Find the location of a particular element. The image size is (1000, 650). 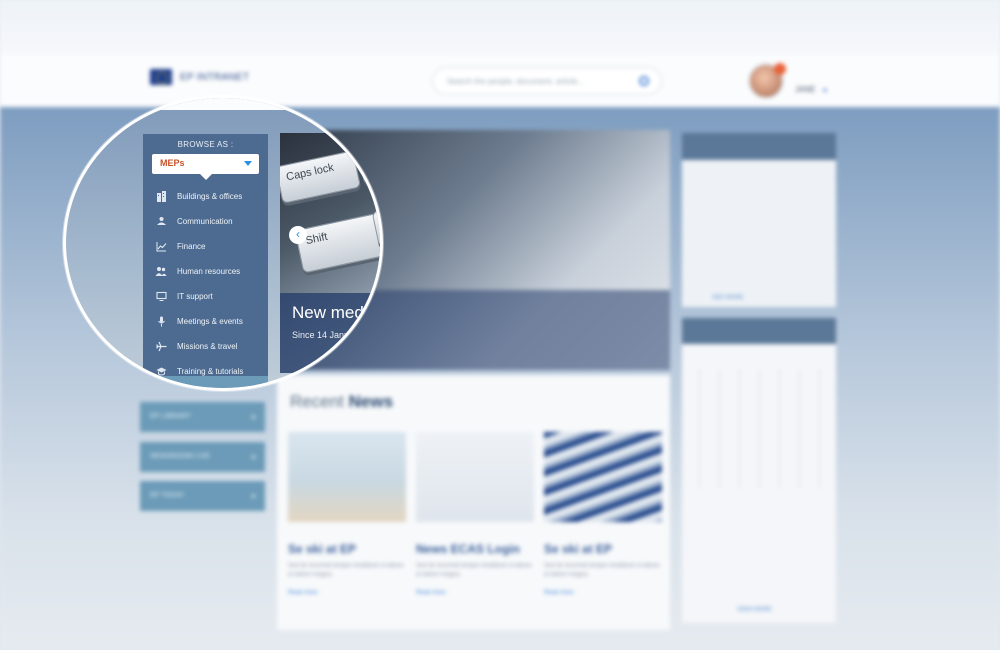

logo-text: EP INTRANET is located at coordinates (215, 77).